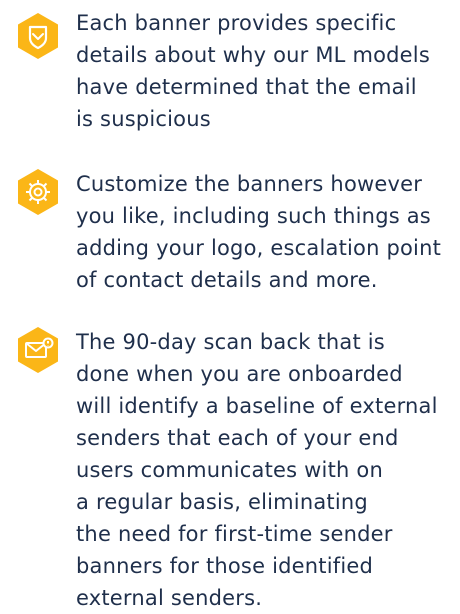 Image resolution: width=460 pixels, height=614 pixels. What do you see at coordinates (38, 350) in the screenshot?
I see `envelope-icon` at bounding box center [38, 350].